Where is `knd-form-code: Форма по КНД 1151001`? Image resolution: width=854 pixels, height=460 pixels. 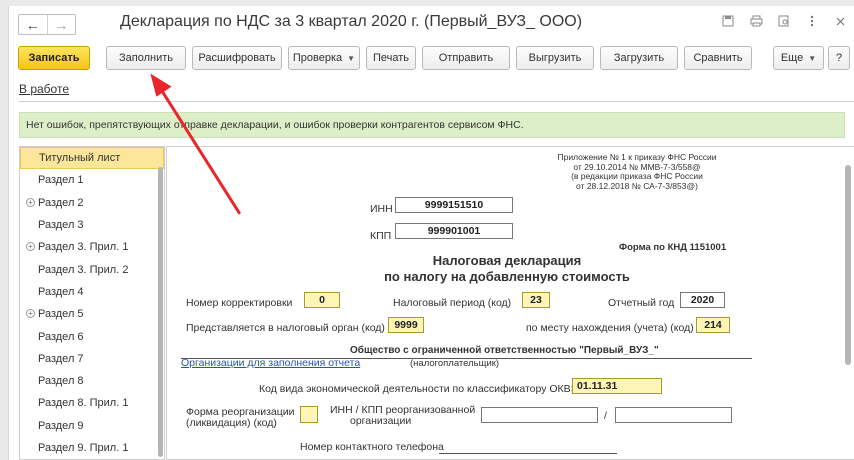
knd-form-code: Форма по КНД 1151001 is located at coordinates (673, 247).